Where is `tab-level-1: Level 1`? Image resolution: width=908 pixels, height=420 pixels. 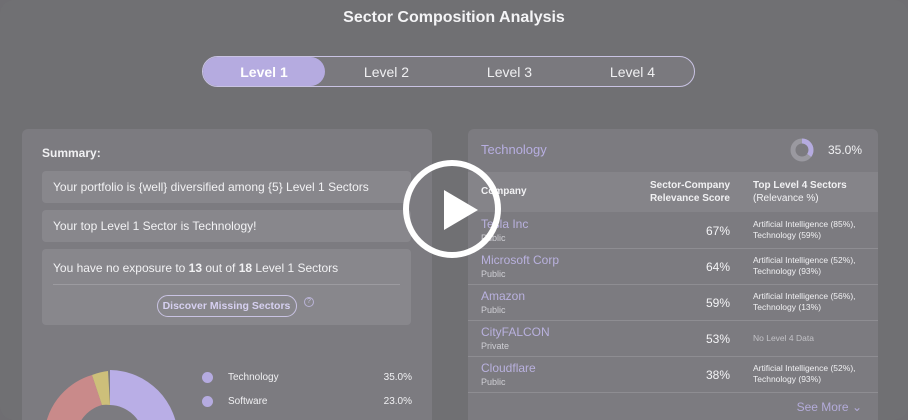 tab-level-1: Level 1 is located at coordinates (264, 71).